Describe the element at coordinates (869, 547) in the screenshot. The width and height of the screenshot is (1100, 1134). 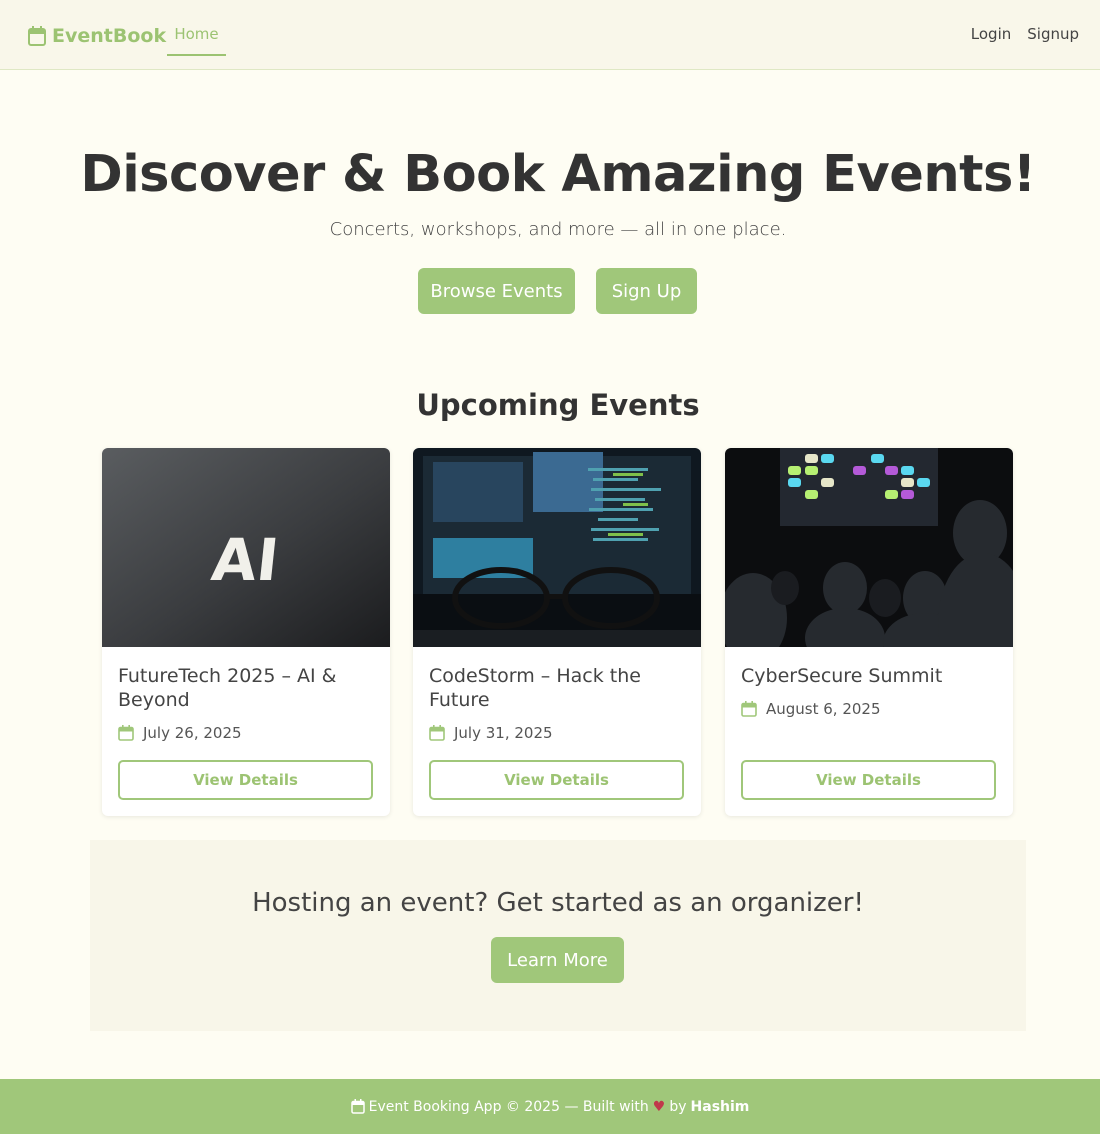
I see `event-image-conference` at that location.